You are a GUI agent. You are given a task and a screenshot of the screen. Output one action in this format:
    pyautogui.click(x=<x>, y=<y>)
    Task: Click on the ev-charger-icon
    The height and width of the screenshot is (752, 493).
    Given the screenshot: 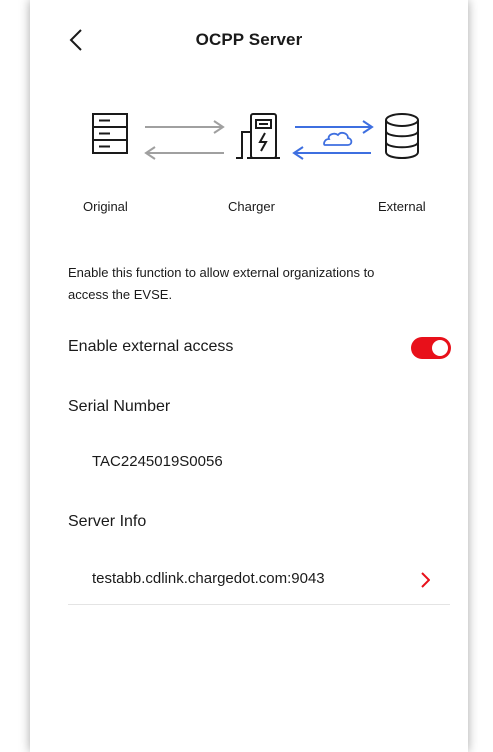 What is the action you would take?
    pyautogui.click(x=258, y=136)
    